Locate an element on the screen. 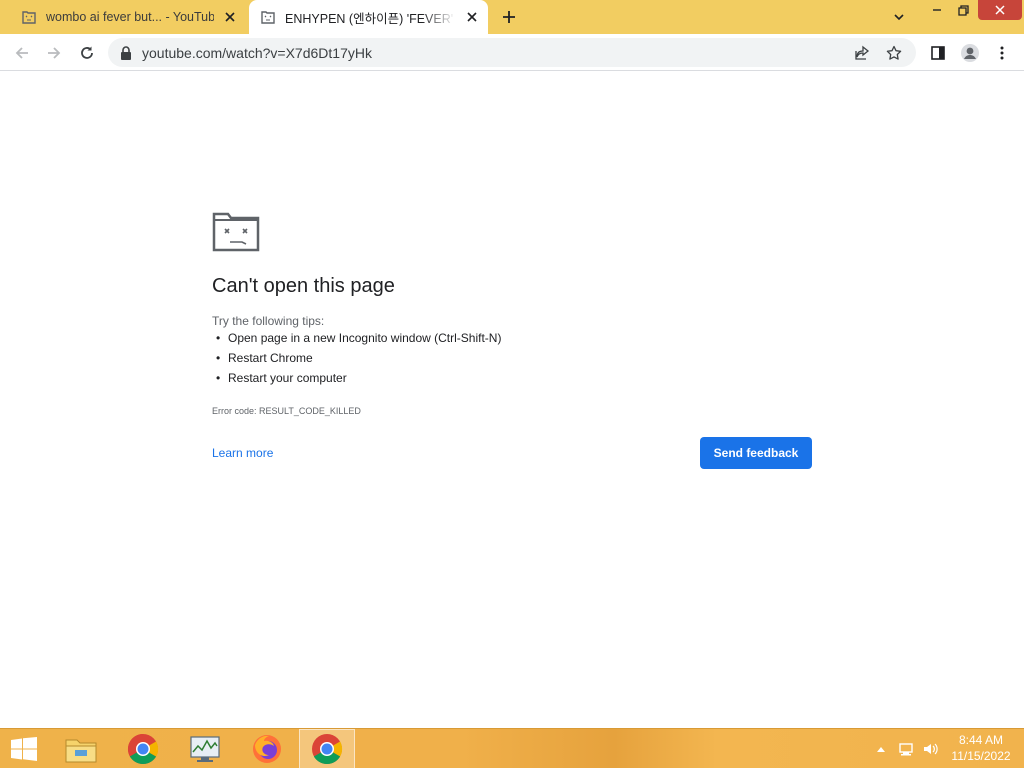 The height and width of the screenshot is (769, 1024). back-button is located at coordinates (22, 53).